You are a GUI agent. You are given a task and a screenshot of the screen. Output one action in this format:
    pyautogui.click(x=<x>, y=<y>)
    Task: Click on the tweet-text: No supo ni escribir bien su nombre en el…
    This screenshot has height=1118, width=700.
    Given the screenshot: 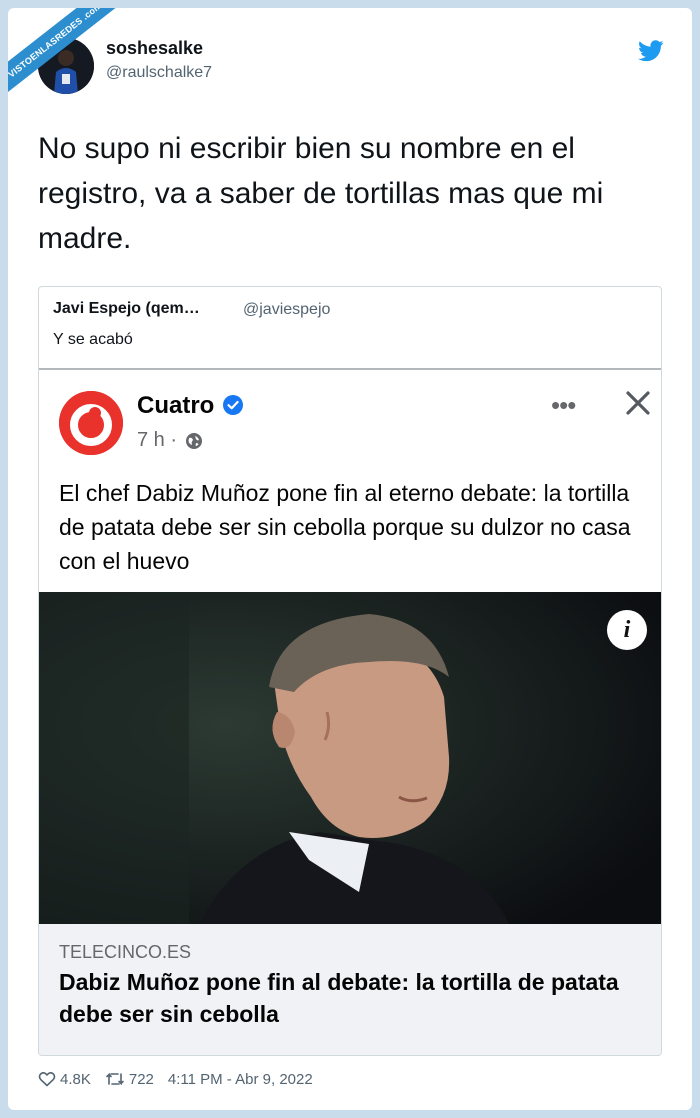 What is the action you would take?
    pyautogui.click(x=321, y=193)
    